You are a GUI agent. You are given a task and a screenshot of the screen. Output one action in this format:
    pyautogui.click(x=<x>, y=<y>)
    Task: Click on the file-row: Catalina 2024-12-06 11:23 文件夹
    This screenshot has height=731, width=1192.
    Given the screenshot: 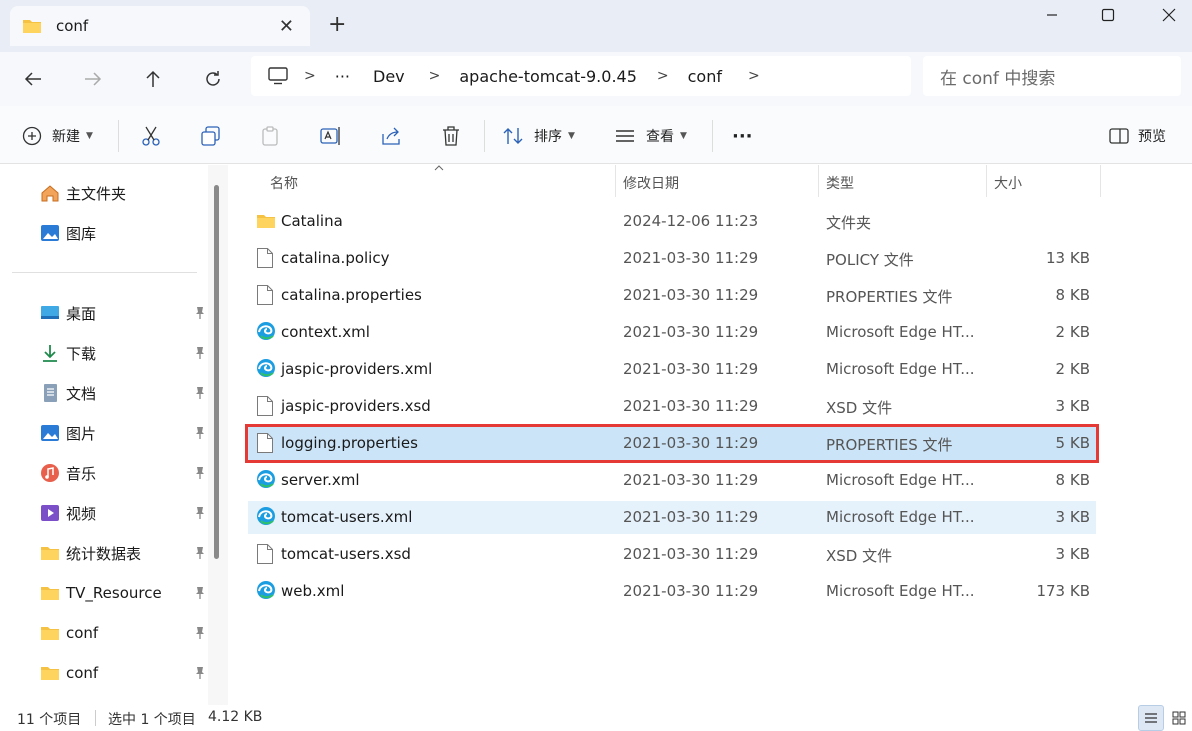 What is the action you would take?
    pyautogui.click(x=672, y=221)
    